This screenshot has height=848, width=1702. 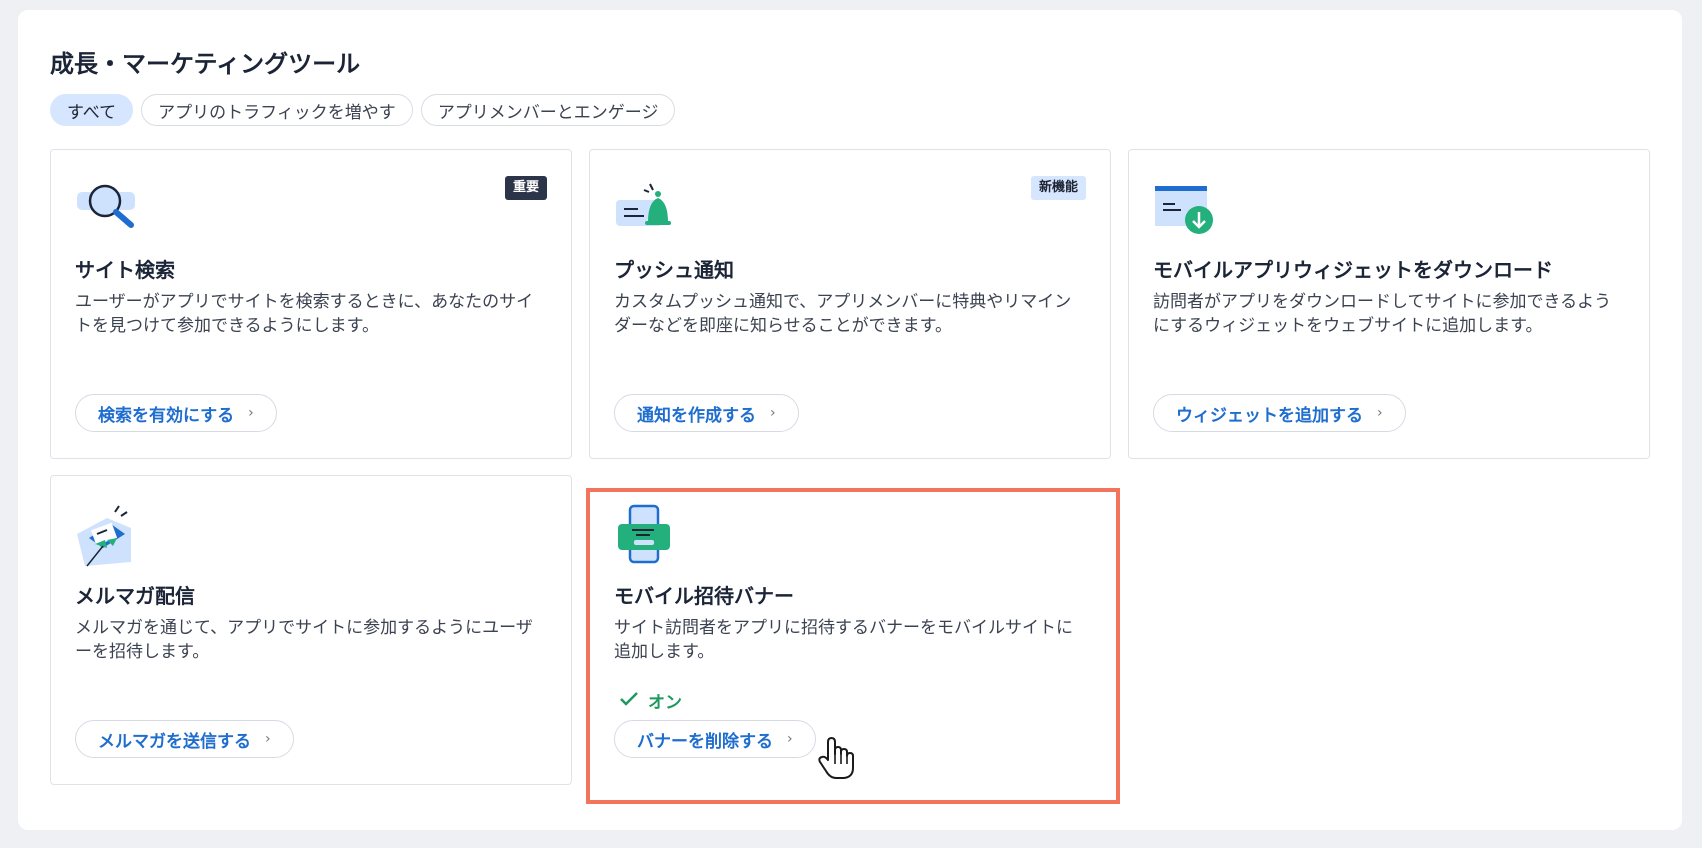 I want to click on check-icon, so click(x=629, y=701).